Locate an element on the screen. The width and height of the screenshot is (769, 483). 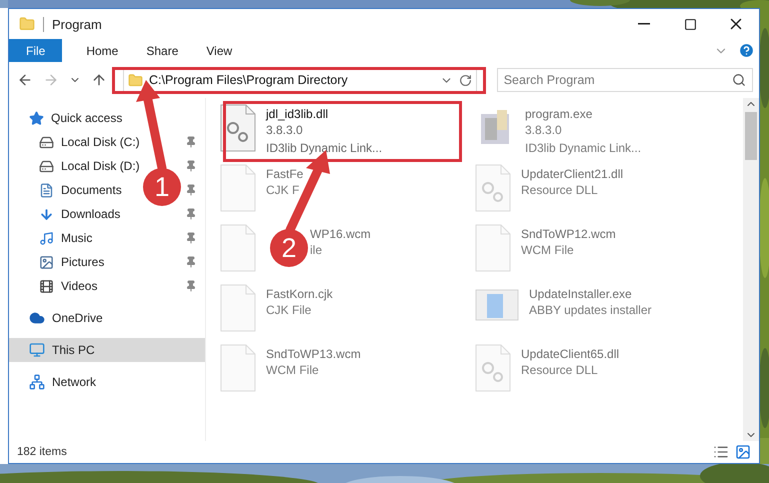
help-icon is located at coordinates (746, 50).